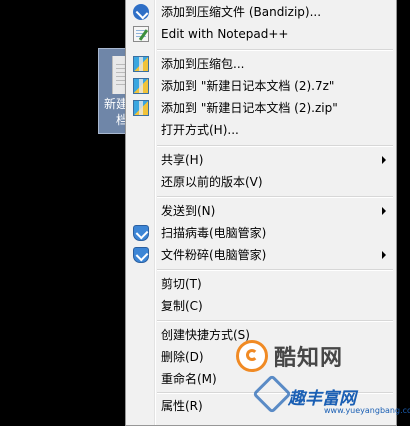  I want to click on watermark: 酷知网 趣丰富网 www.yueyangbang.com, so click(319, 368).